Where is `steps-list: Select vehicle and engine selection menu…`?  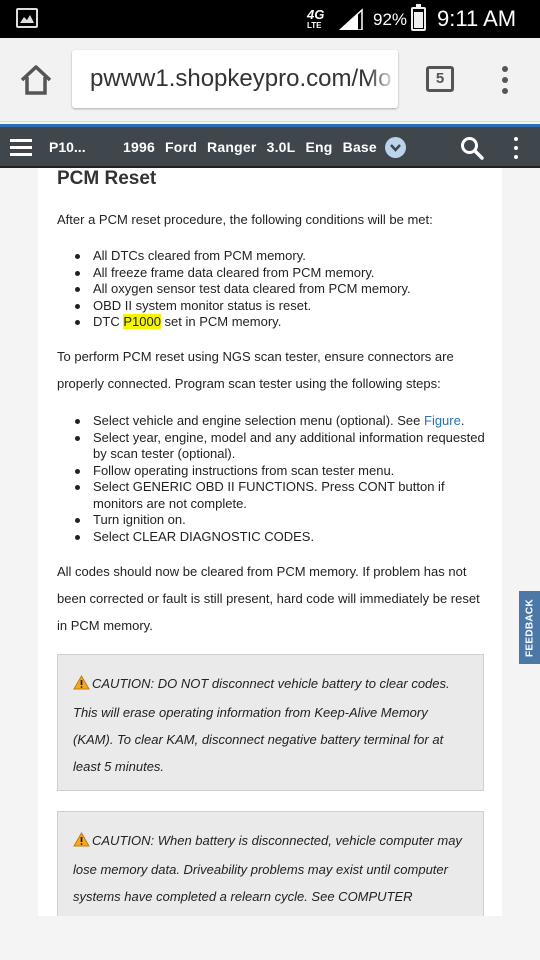
steps-list: Select vehicle and engine selection menu… is located at coordinates (281, 479).